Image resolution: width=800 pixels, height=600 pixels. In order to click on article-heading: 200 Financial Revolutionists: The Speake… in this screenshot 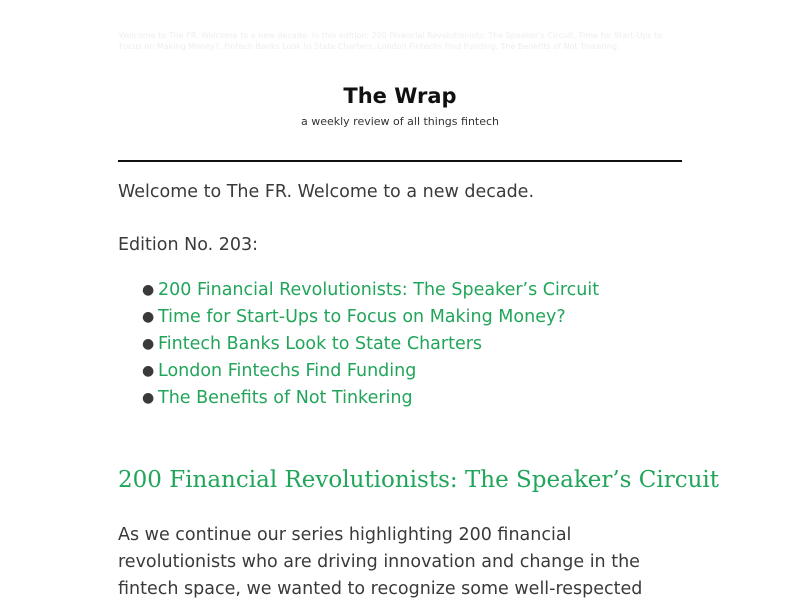, I will do `click(419, 480)`.